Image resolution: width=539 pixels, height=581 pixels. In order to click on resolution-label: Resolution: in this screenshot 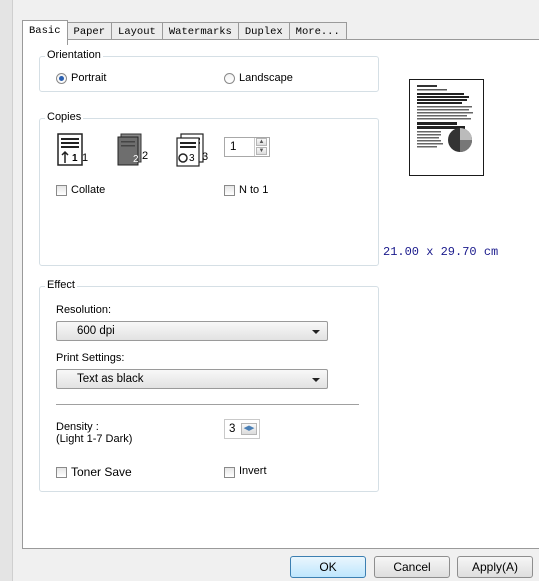, I will do `click(84, 310)`.